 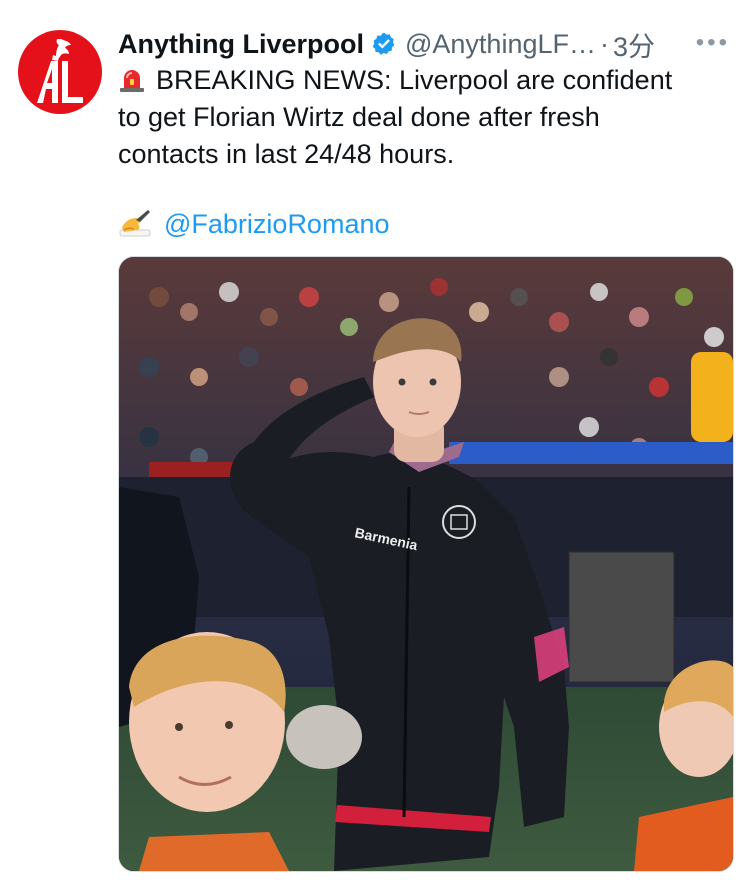 What do you see at coordinates (277, 224) in the screenshot?
I see `mention-link: @FabrizioRomano` at bounding box center [277, 224].